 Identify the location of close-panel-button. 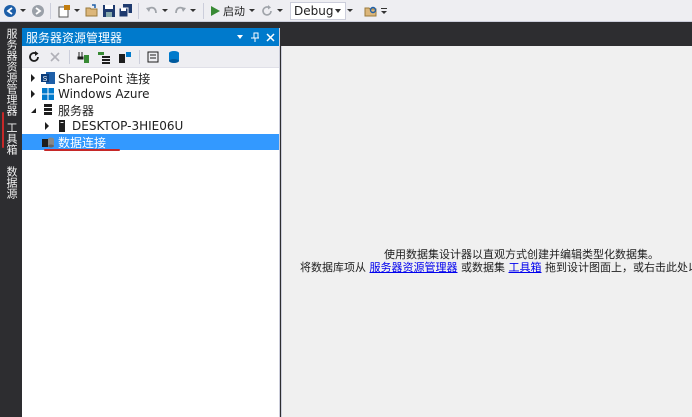
(270, 37).